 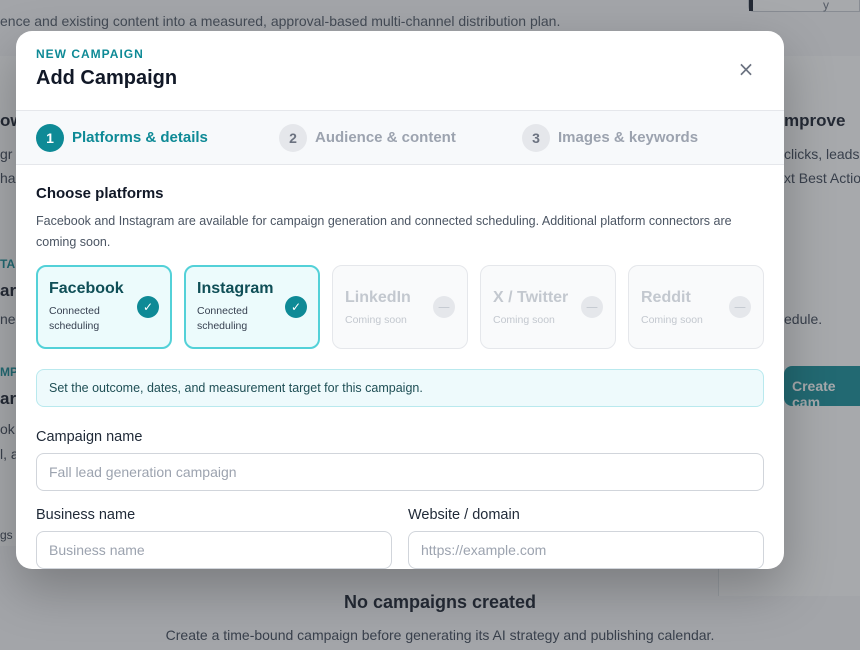 What do you see at coordinates (400, 472) in the screenshot?
I see `campaign-name-input` at bounding box center [400, 472].